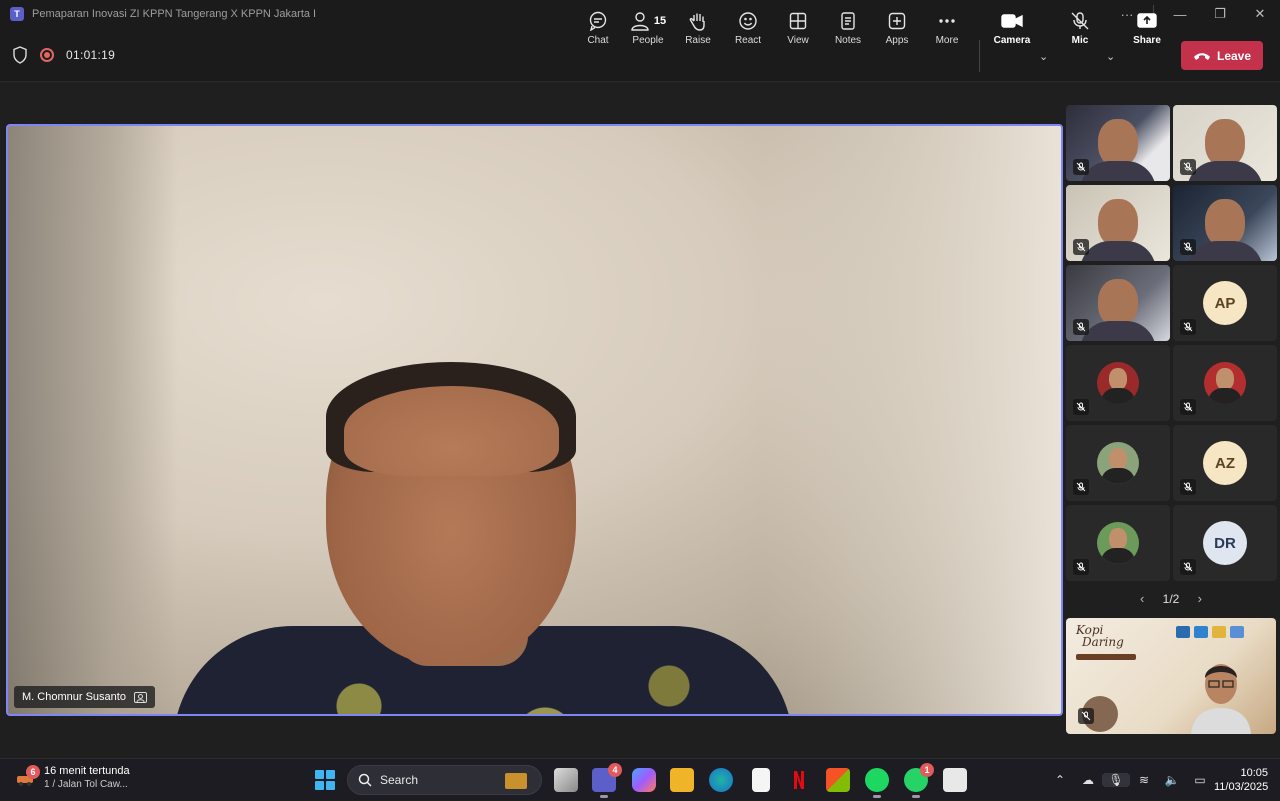 The image size is (1280, 801). What do you see at coordinates (1234, 55) in the screenshot?
I see `leave-label: Leave` at bounding box center [1234, 55].